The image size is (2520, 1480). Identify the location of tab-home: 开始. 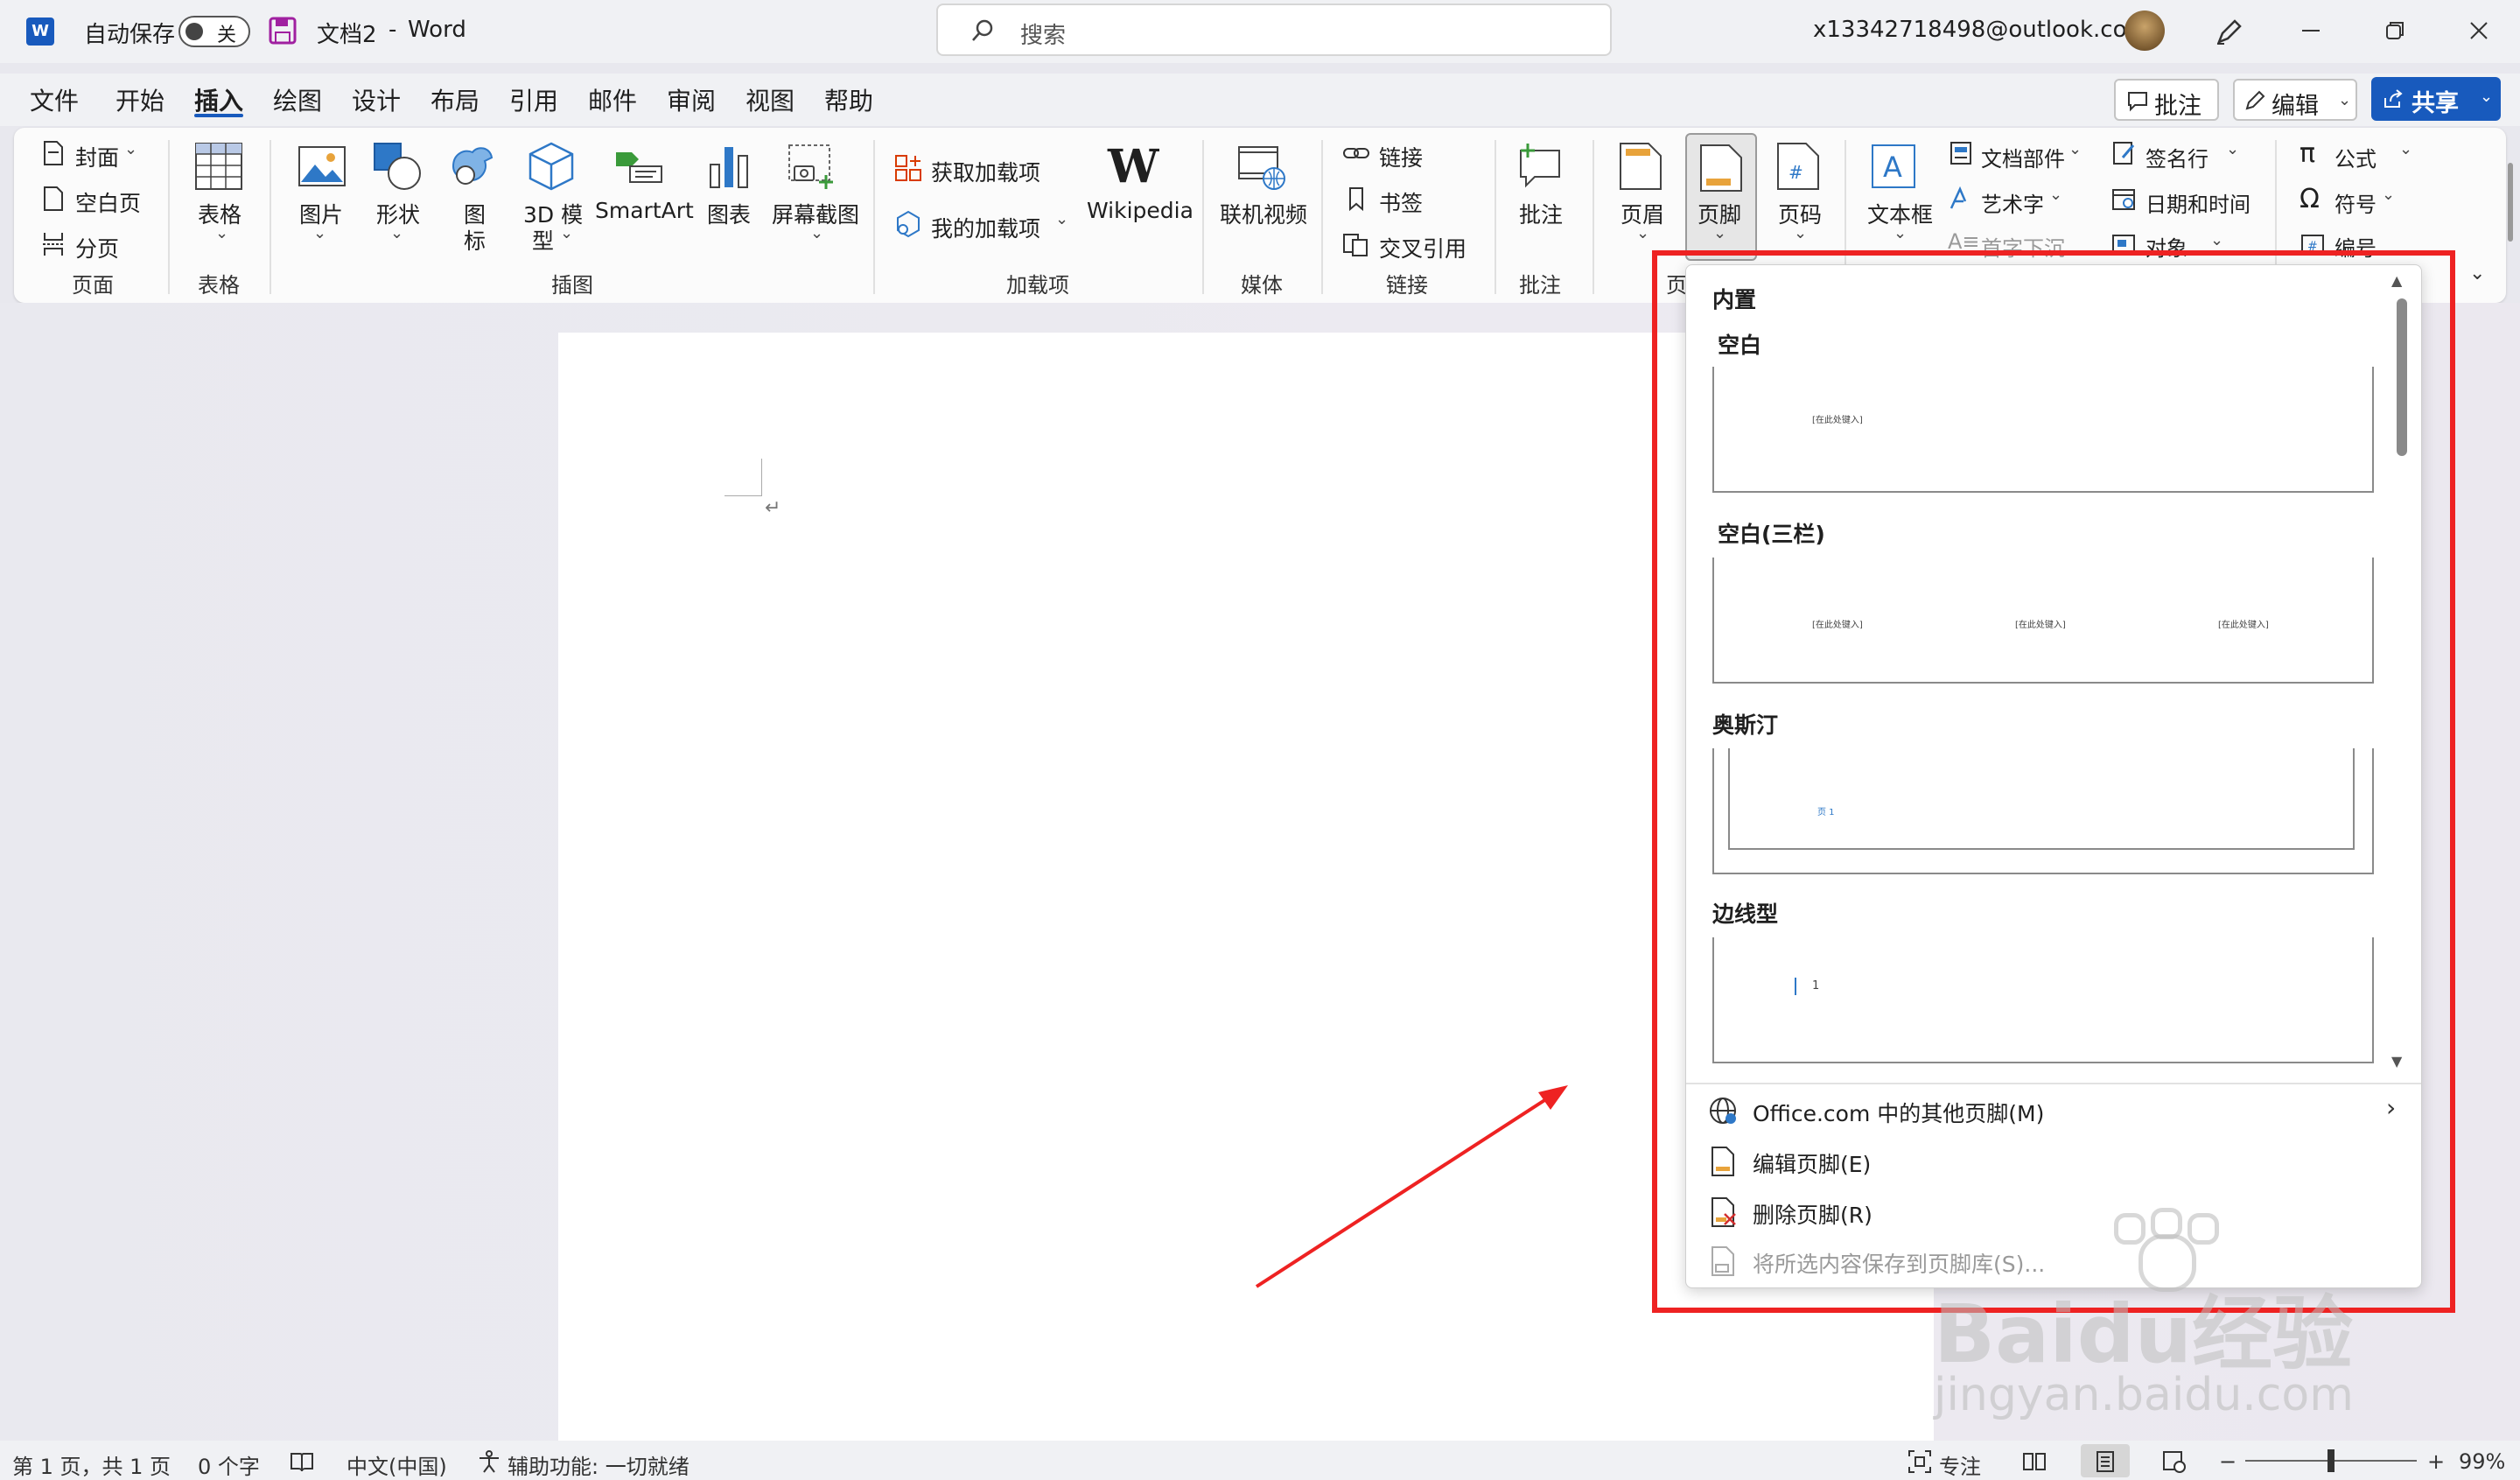
(140, 99).